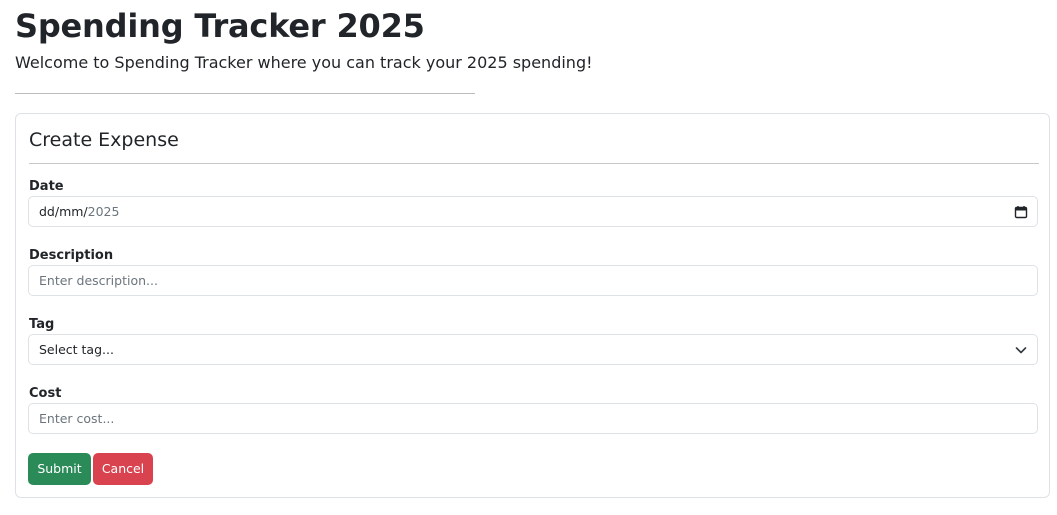  Describe the element at coordinates (245, 93) in the screenshot. I see `header-divider` at that location.